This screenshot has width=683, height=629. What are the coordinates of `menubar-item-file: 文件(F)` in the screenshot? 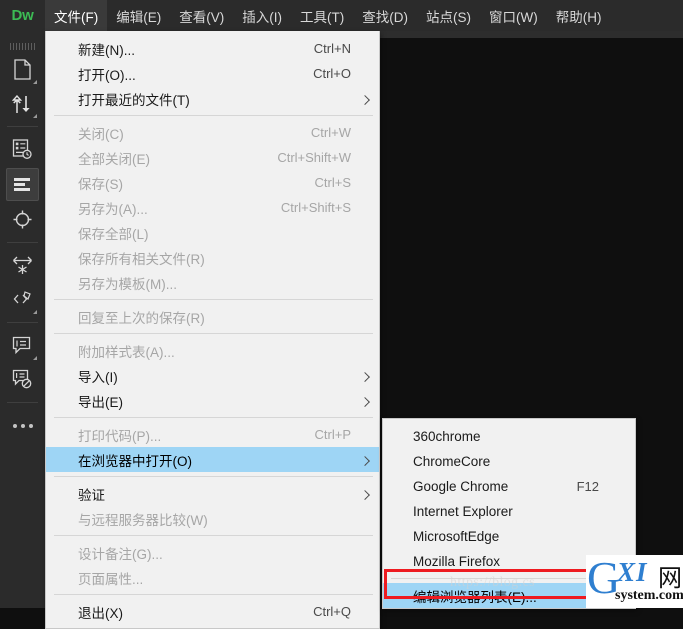 It's located at (76, 15).